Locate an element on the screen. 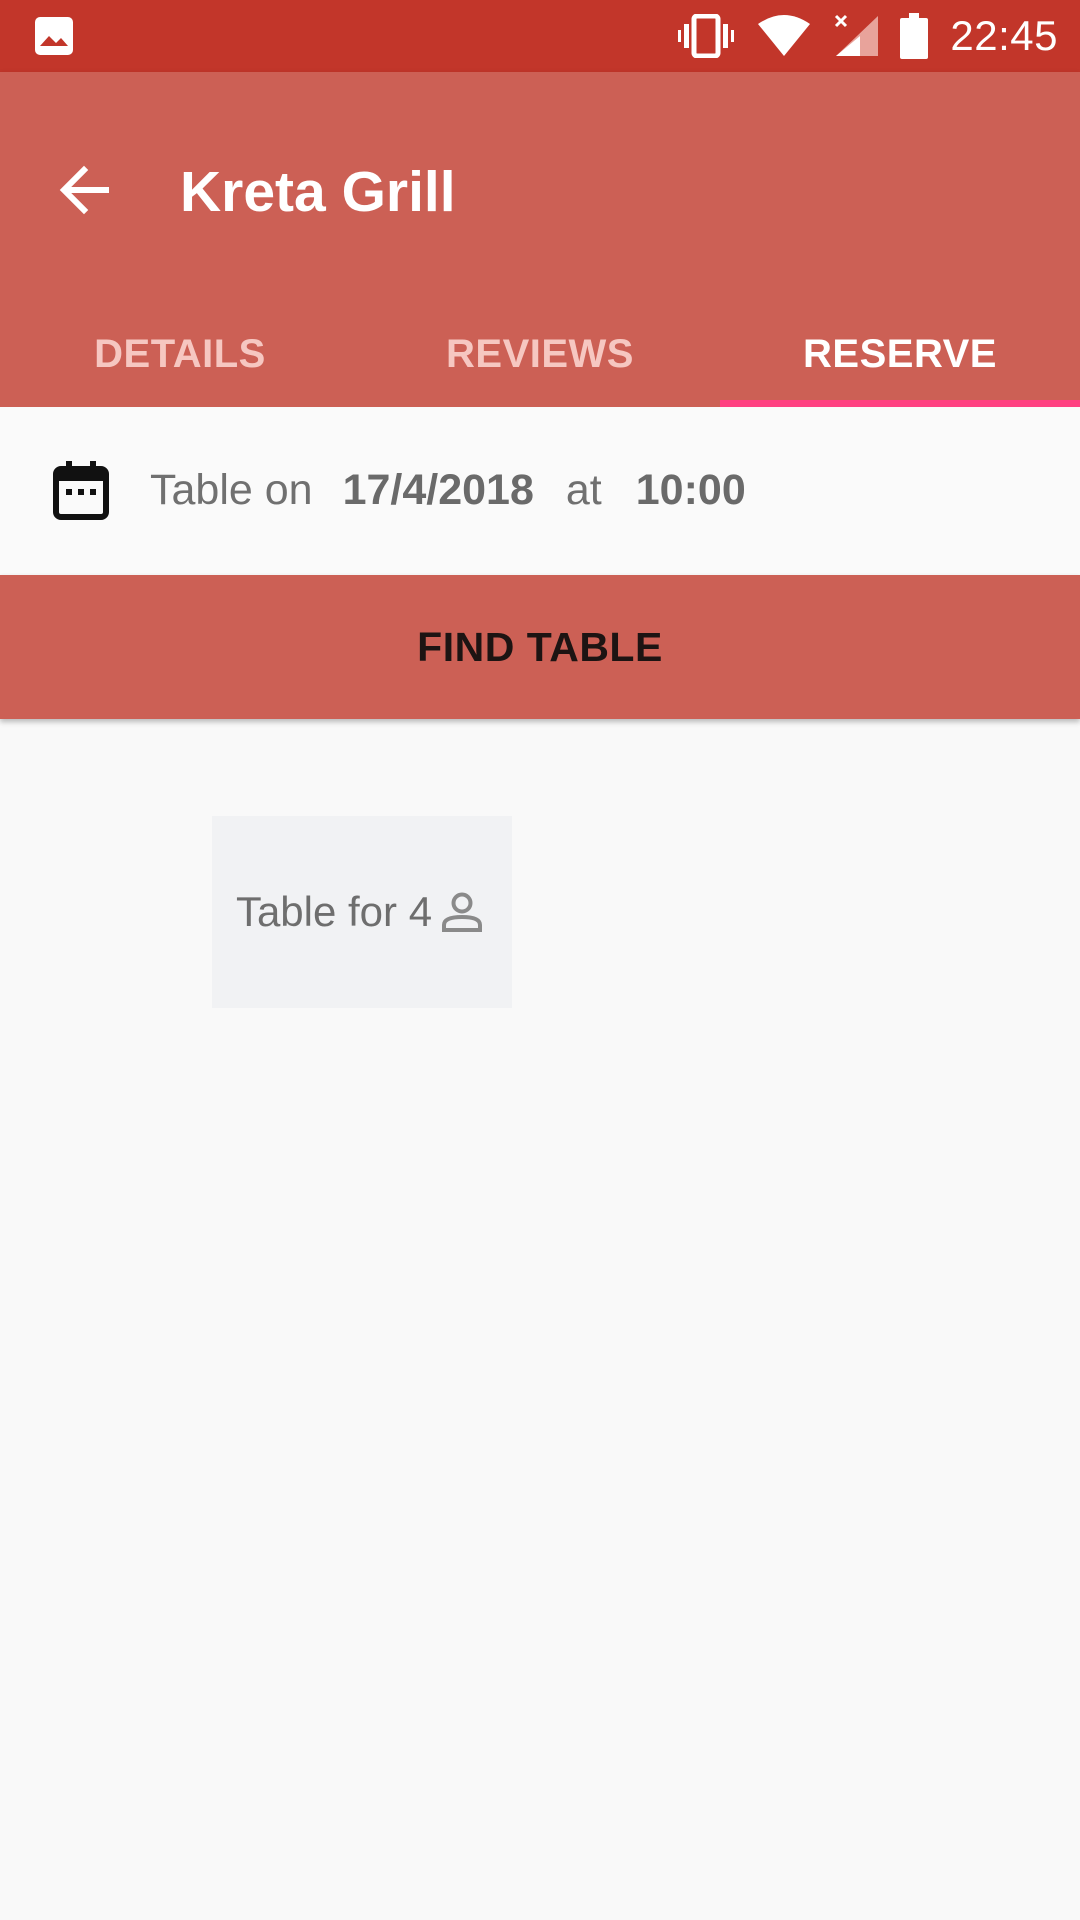  table-option-card: Table for 4 is located at coordinates (362, 912).